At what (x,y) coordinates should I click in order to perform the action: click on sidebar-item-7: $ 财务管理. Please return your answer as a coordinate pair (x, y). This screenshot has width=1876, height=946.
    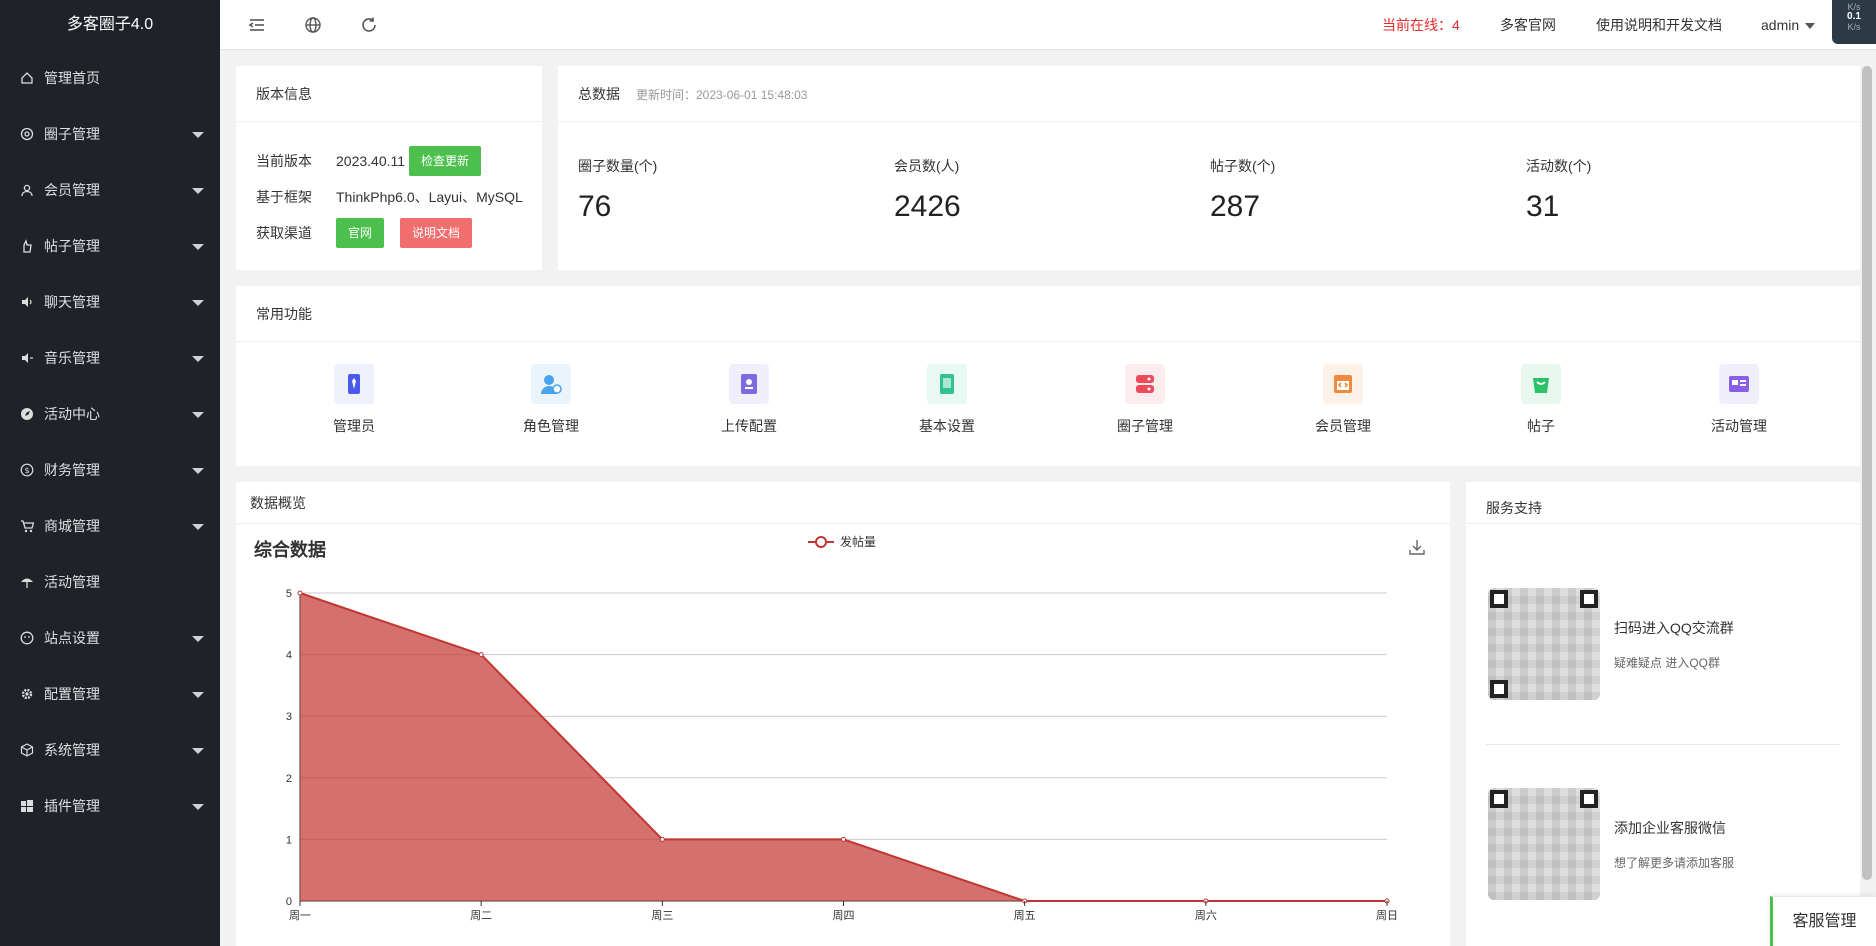
    Looking at the image, I should click on (110, 470).